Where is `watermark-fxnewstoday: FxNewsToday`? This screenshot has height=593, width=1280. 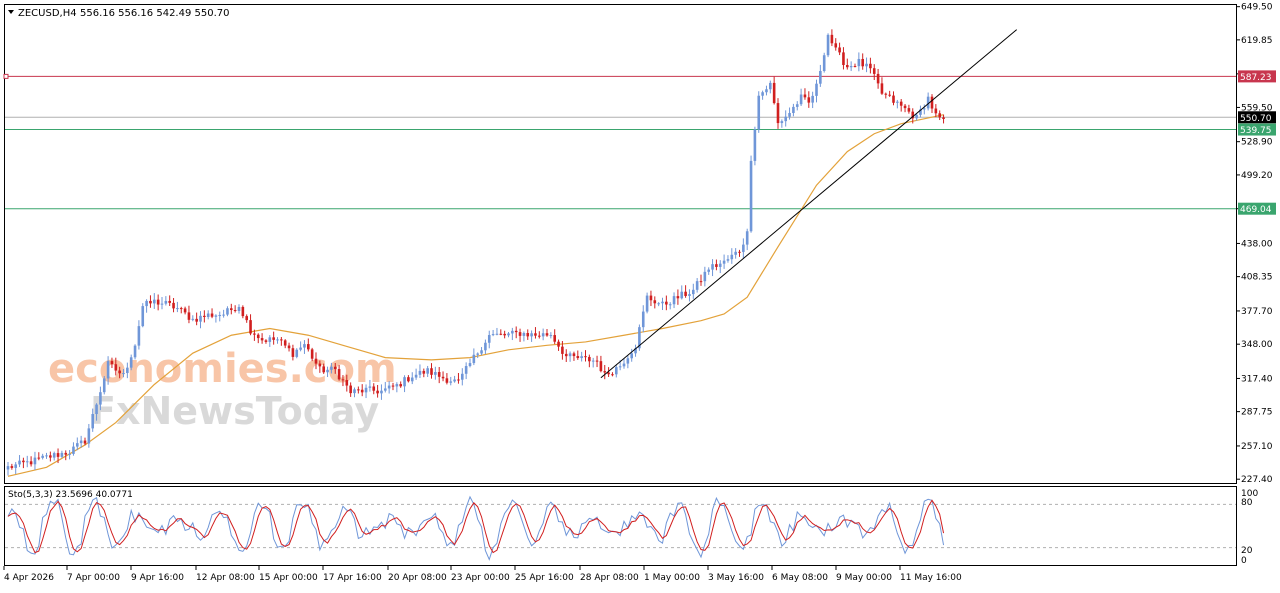 watermark-fxnewstoday: FxNewsToday is located at coordinates (234, 411).